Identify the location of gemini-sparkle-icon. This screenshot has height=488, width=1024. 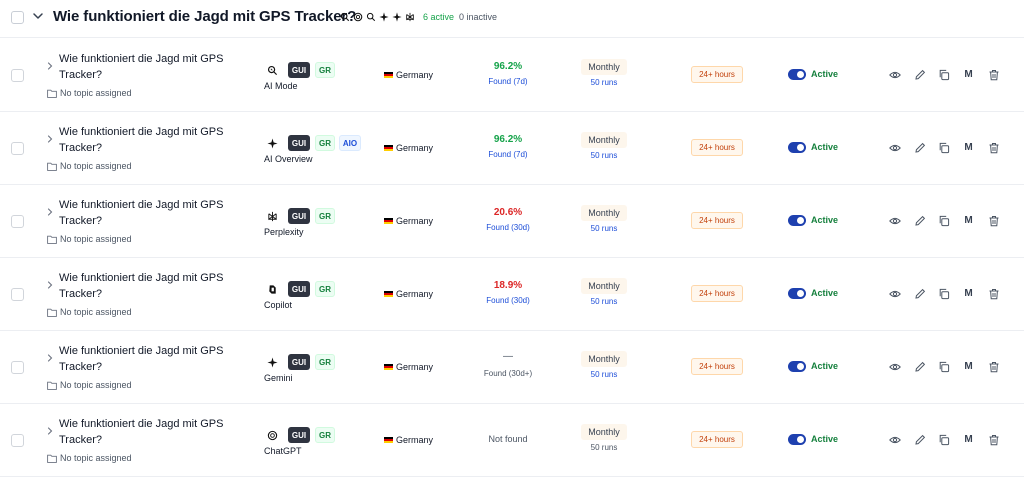
(272, 362).